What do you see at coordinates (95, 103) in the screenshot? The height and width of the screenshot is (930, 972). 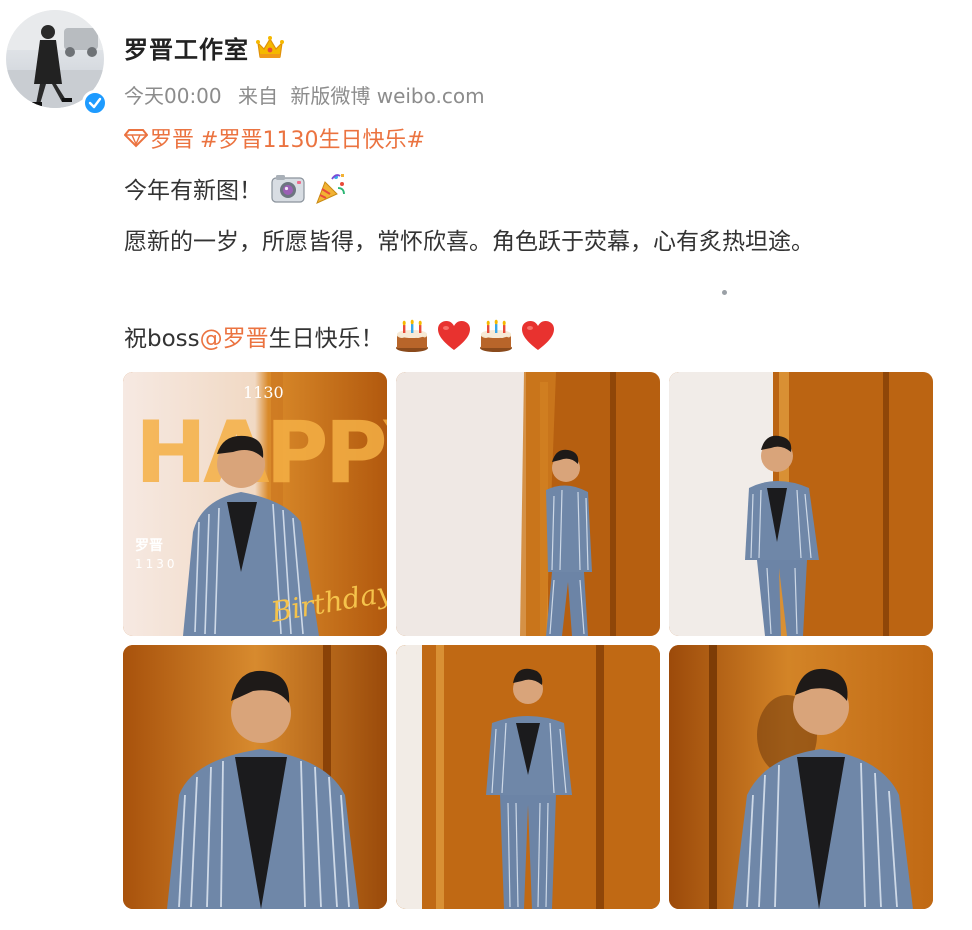 I see `verified-check-icon` at bounding box center [95, 103].